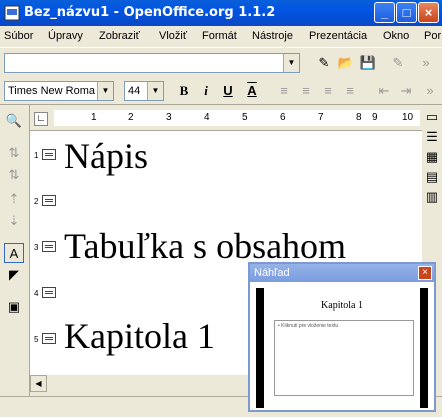 The height and width of the screenshot is (417, 442). What do you see at coordinates (38, 383) in the screenshot?
I see `scroll-left-icon: ◀` at bounding box center [38, 383].